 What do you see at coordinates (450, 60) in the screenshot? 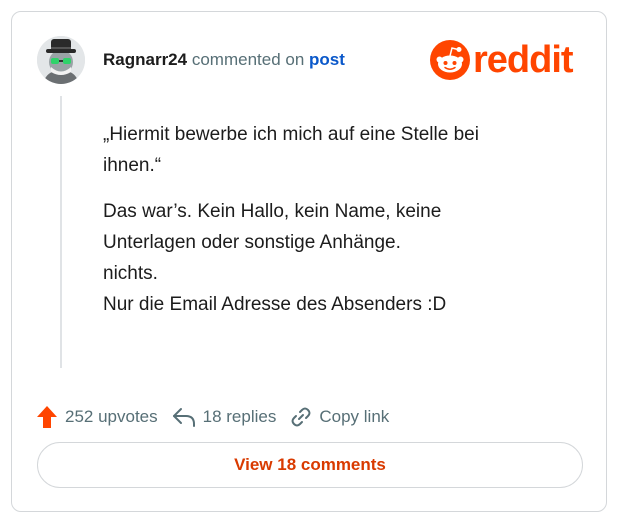
I see `reddit-snoo-icon` at bounding box center [450, 60].